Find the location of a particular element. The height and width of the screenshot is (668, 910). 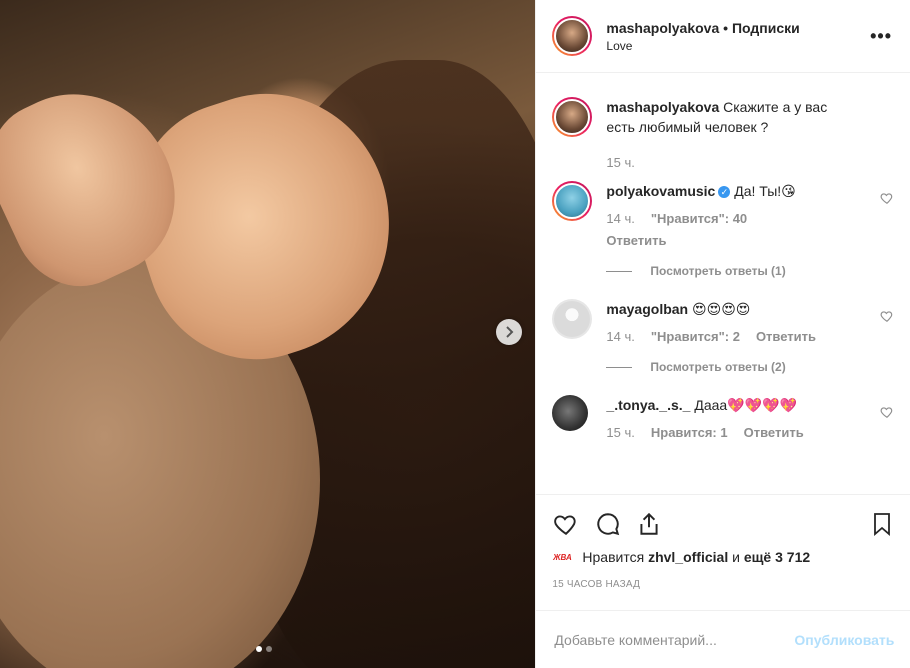

comment-likes: Нравится: 1 is located at coordinates (689, 433).